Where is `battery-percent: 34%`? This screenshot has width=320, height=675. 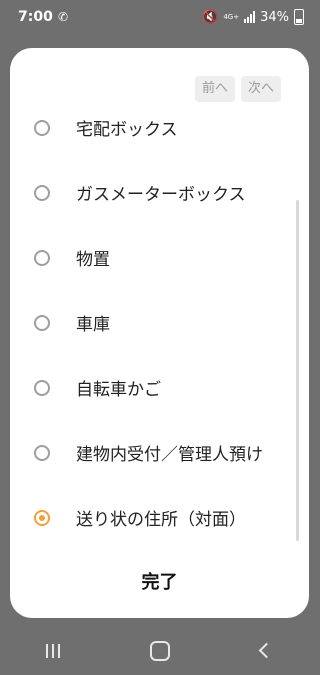
battery-percent: 34% is located at coordinates (274, 17).